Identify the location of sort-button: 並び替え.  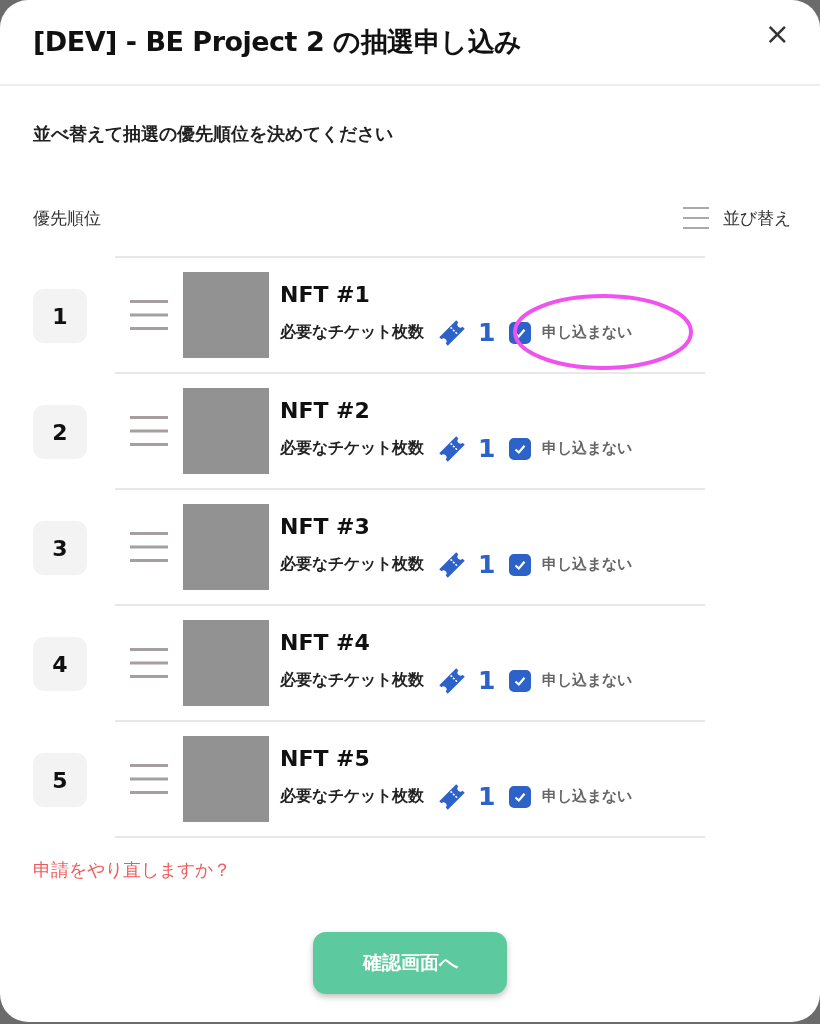
(737, 218).